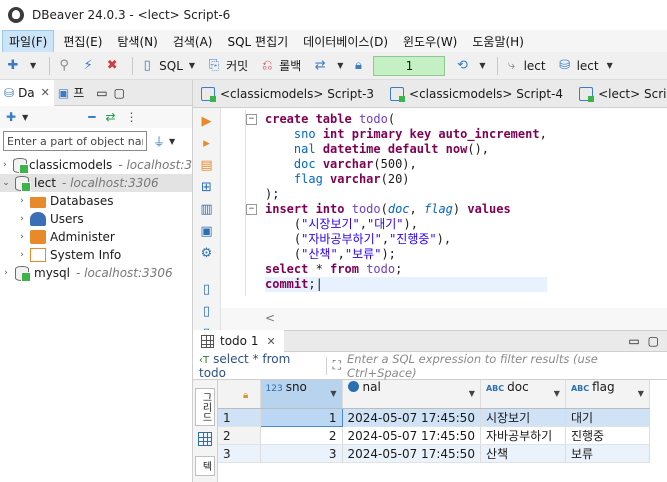 The image size is (667, 482). What do you see at coordinates (132, 117) in the screenshot?
I see `view-menu-icon: ⋮` at bounding box center [132, 117].